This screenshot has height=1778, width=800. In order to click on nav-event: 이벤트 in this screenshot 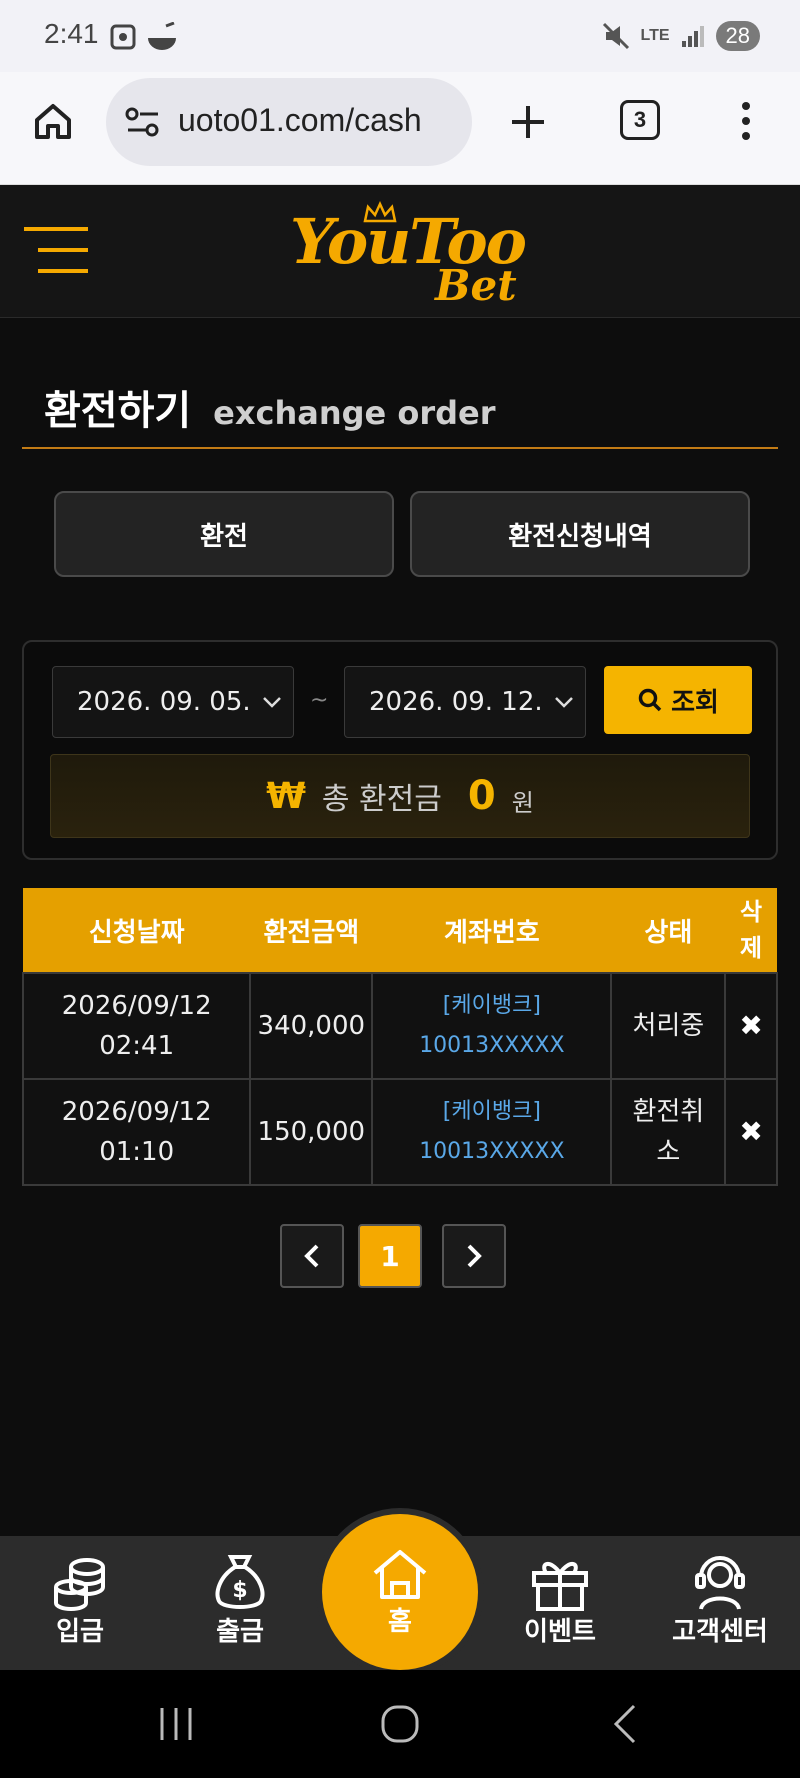, I will do `click(560, 1603)`.